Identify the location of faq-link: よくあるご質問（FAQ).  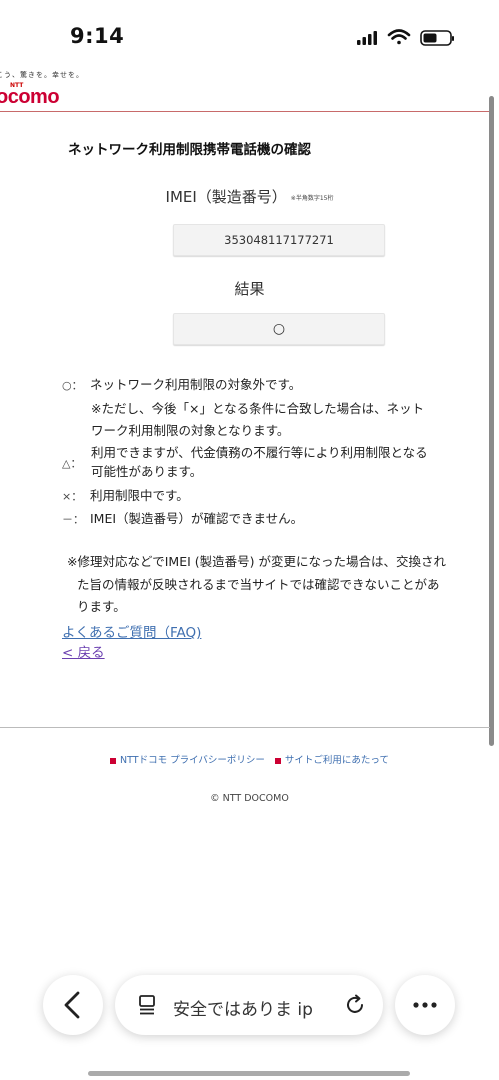
(131, 631).